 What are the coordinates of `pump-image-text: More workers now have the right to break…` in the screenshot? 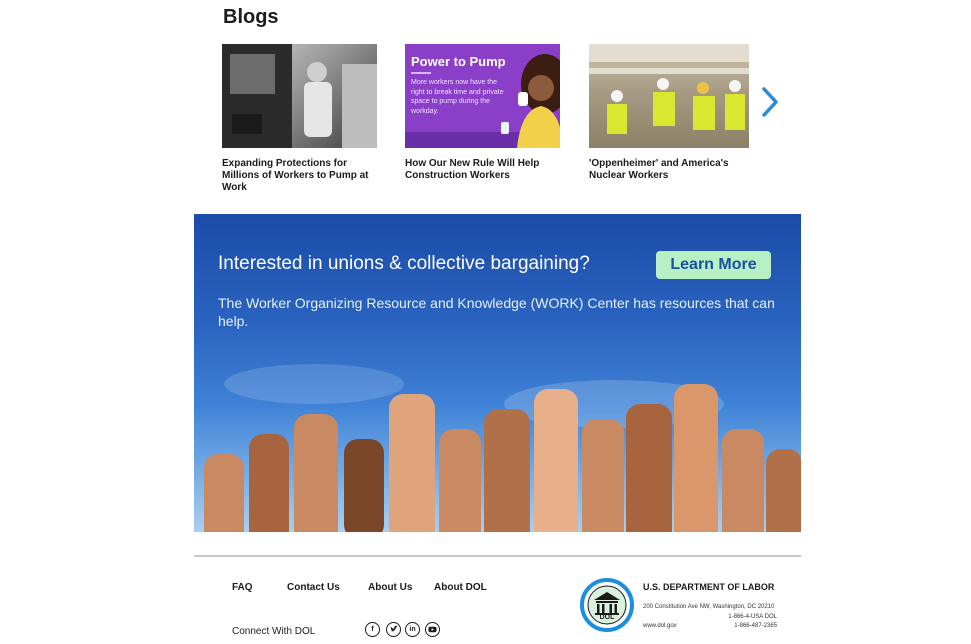 It's located at (457, 97).